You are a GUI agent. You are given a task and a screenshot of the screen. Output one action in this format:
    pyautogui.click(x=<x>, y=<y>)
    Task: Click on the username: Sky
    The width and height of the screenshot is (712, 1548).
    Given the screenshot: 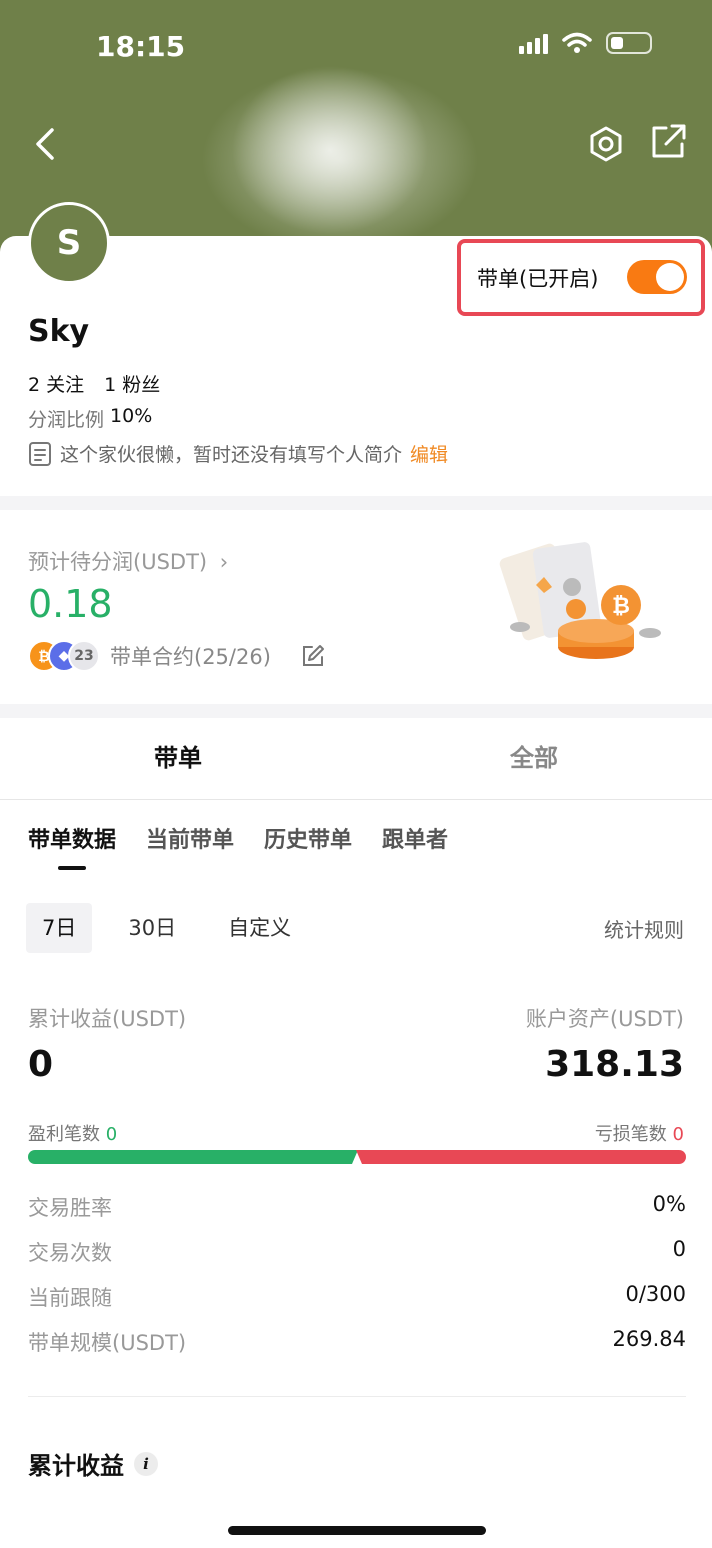 What is the action you would take?
    pyautogui.click(x=59, y=331)
    